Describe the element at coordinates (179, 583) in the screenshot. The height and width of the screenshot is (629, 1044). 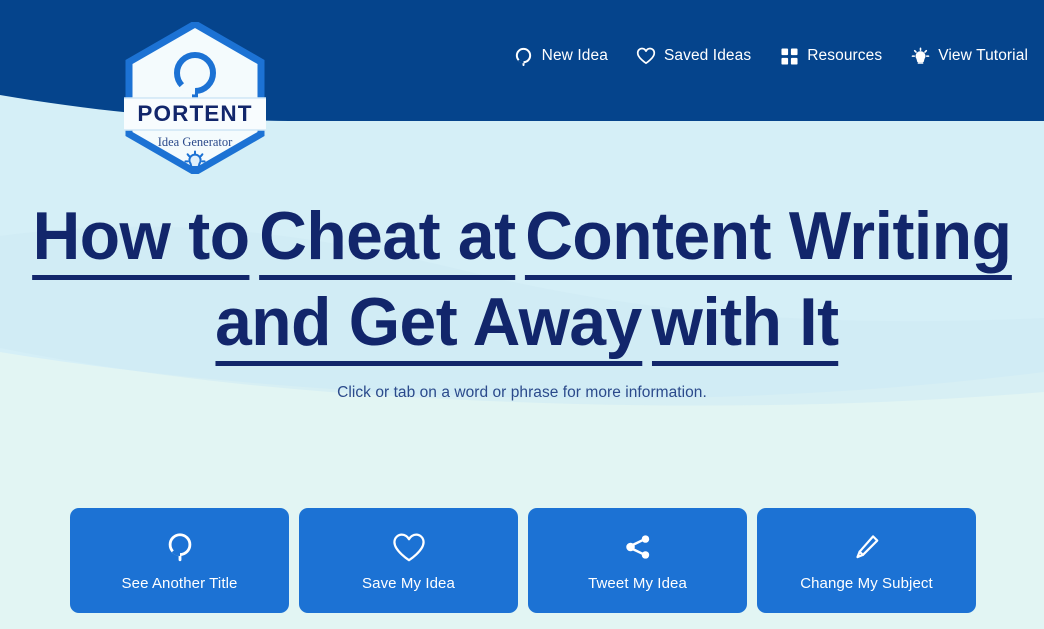
I see `see-another-title-label: See Another Title` at that location.